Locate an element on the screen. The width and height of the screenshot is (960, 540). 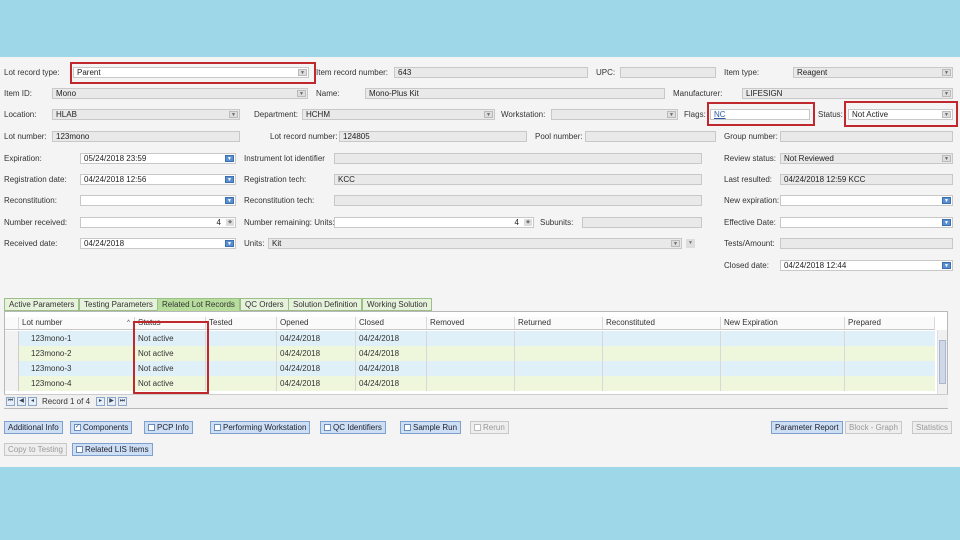
grid-header-closed: Closed is located at coordinates (391, 323).